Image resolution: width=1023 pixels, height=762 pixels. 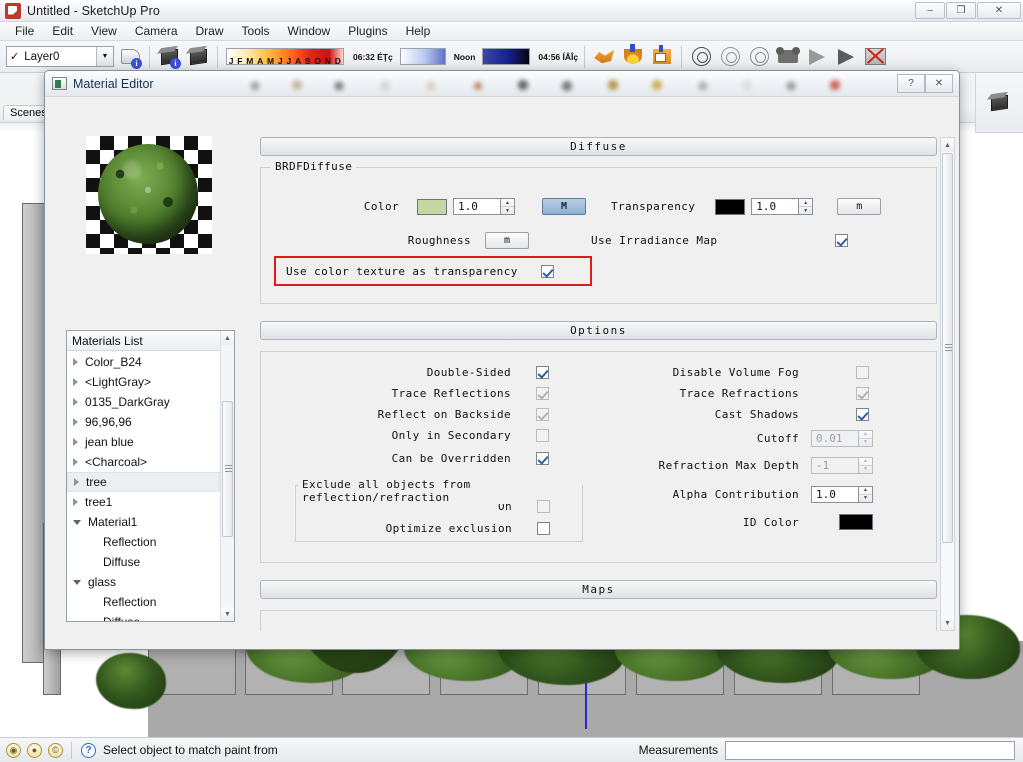 What do you see at coordinates (55, 750) in the screenshot?
I see `copyright-icon: ©` at bounding box center [55, 750].